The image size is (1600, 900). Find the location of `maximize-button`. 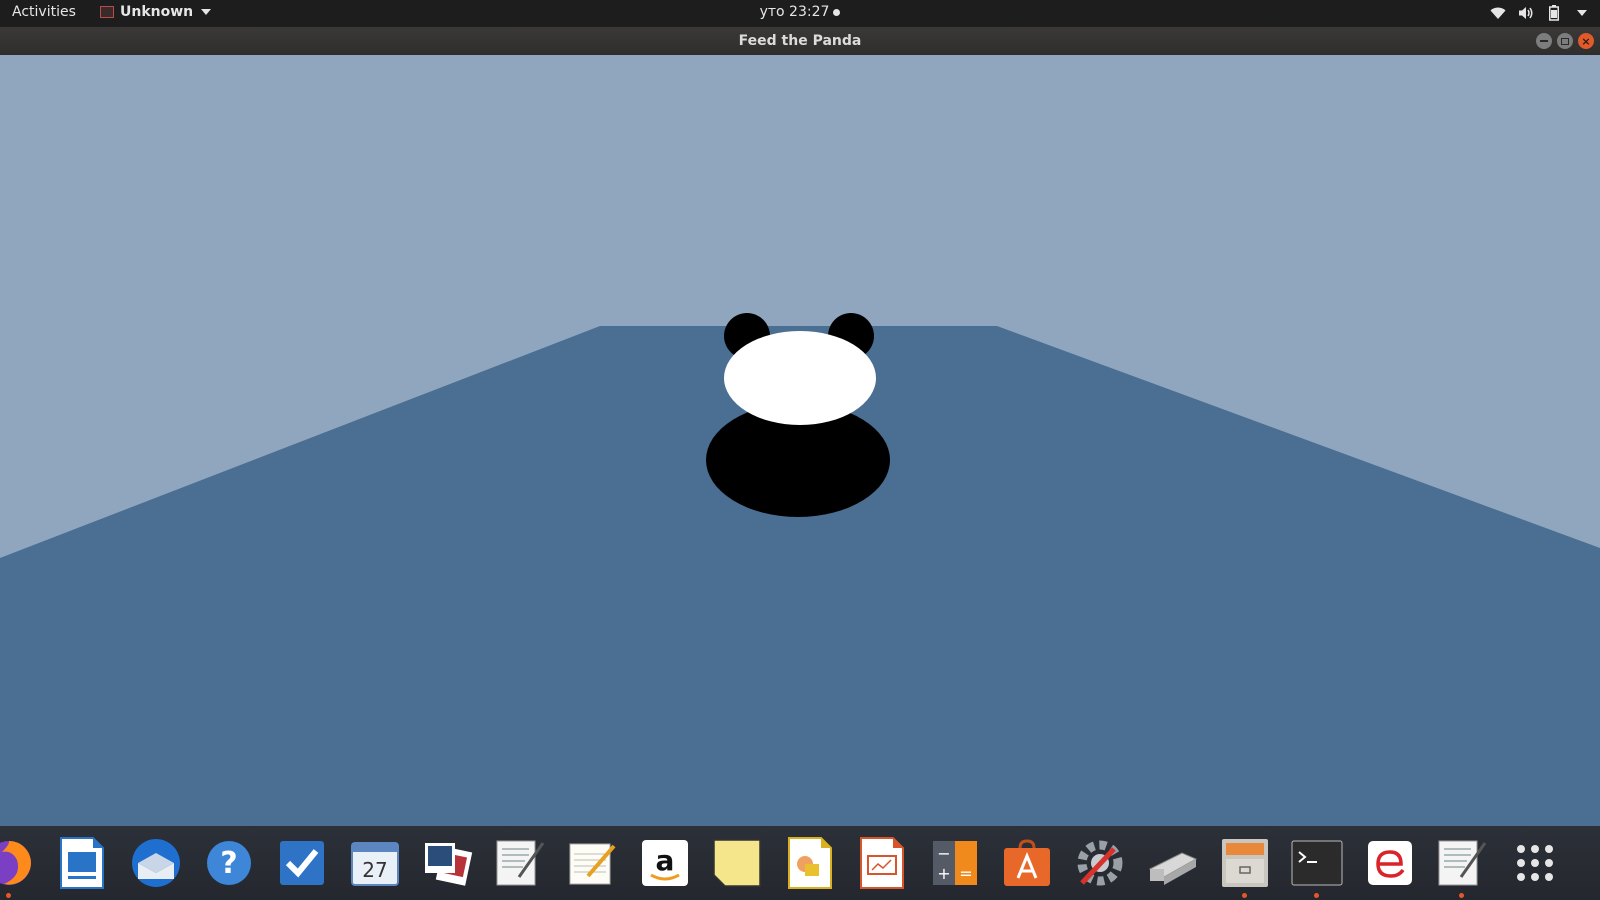

maximize-button is located at coordinates (1565, 41).